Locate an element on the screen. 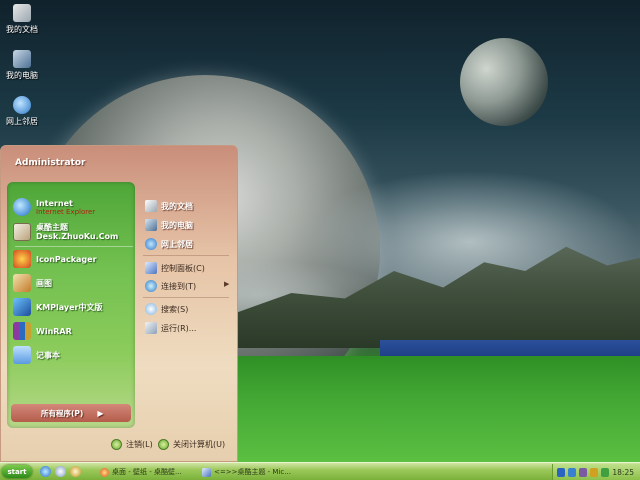 The height and width of the screenshot is (480, 640). log-off-label: 注销(L) is located at coordinates (139, 444).